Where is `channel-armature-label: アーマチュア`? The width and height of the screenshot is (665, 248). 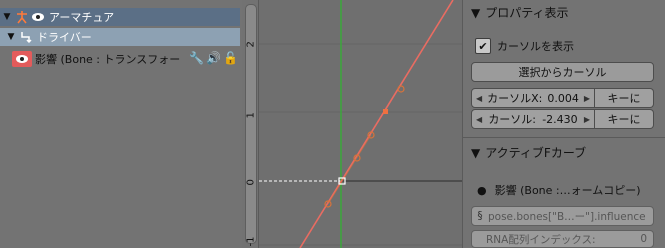
channel-armature-label: アーマチュア is located at coordinates (82, 17).